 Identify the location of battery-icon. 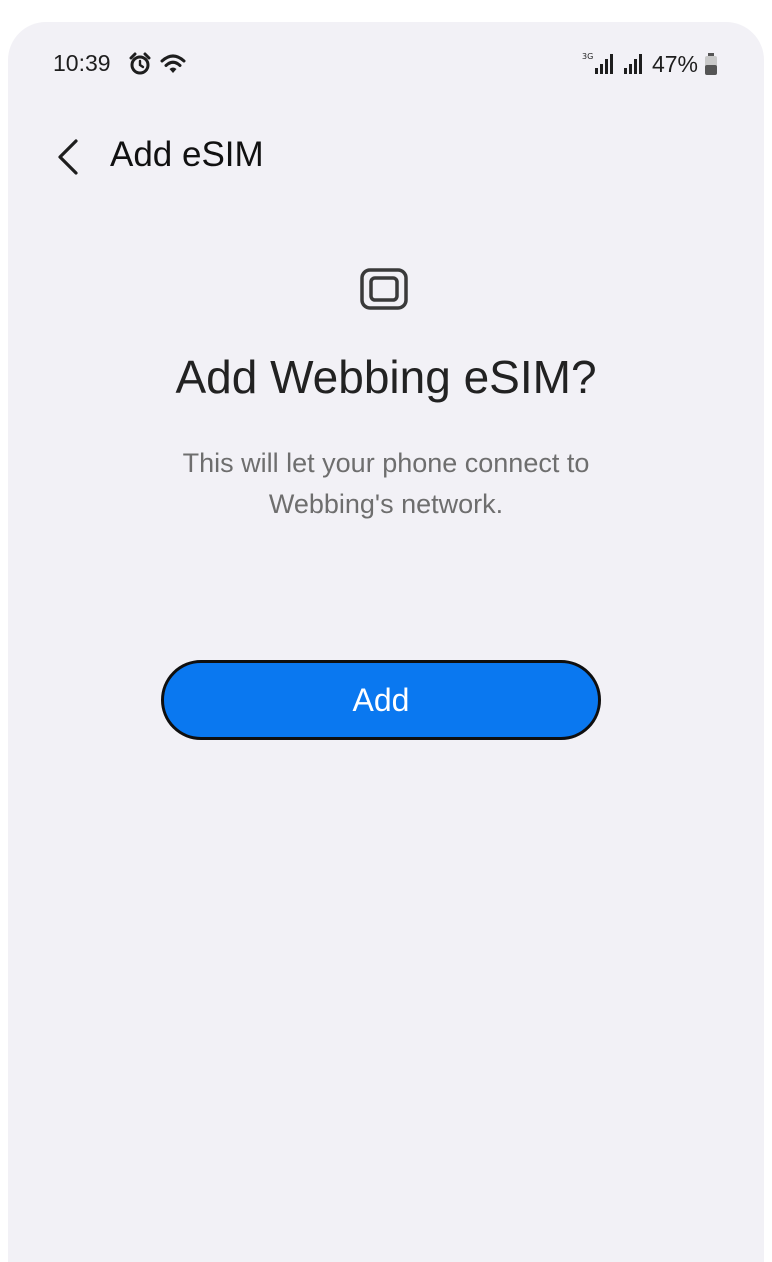
(711, 64).